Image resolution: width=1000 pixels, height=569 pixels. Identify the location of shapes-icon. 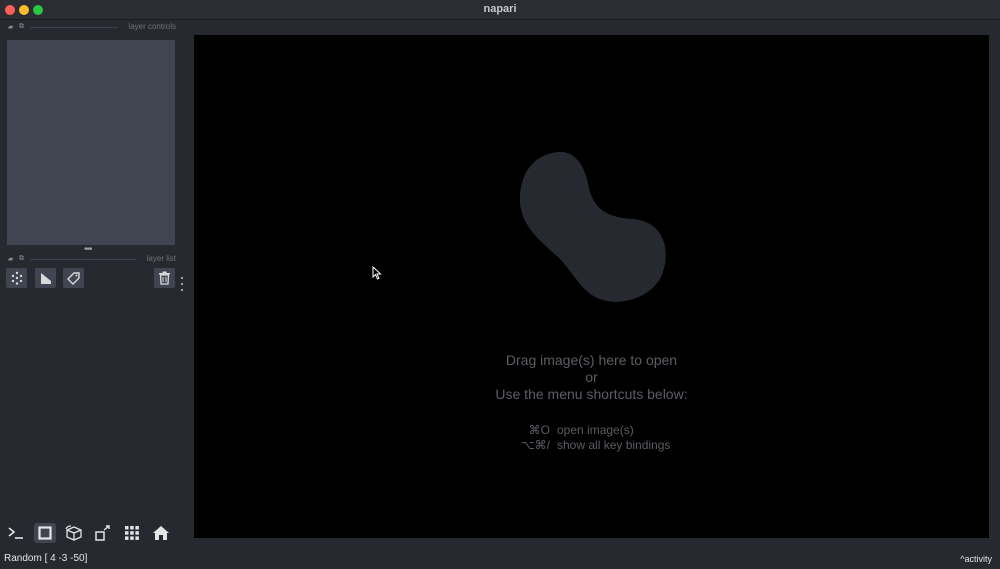
(45, 278).